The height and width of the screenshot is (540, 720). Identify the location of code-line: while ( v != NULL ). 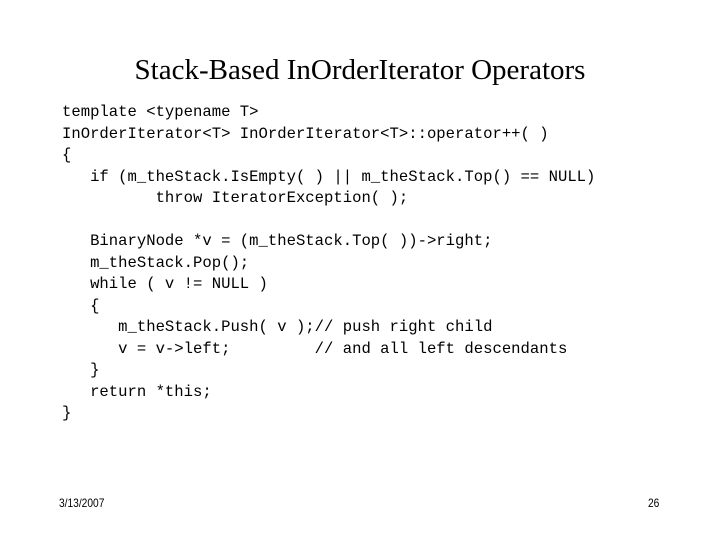
(165, 284).